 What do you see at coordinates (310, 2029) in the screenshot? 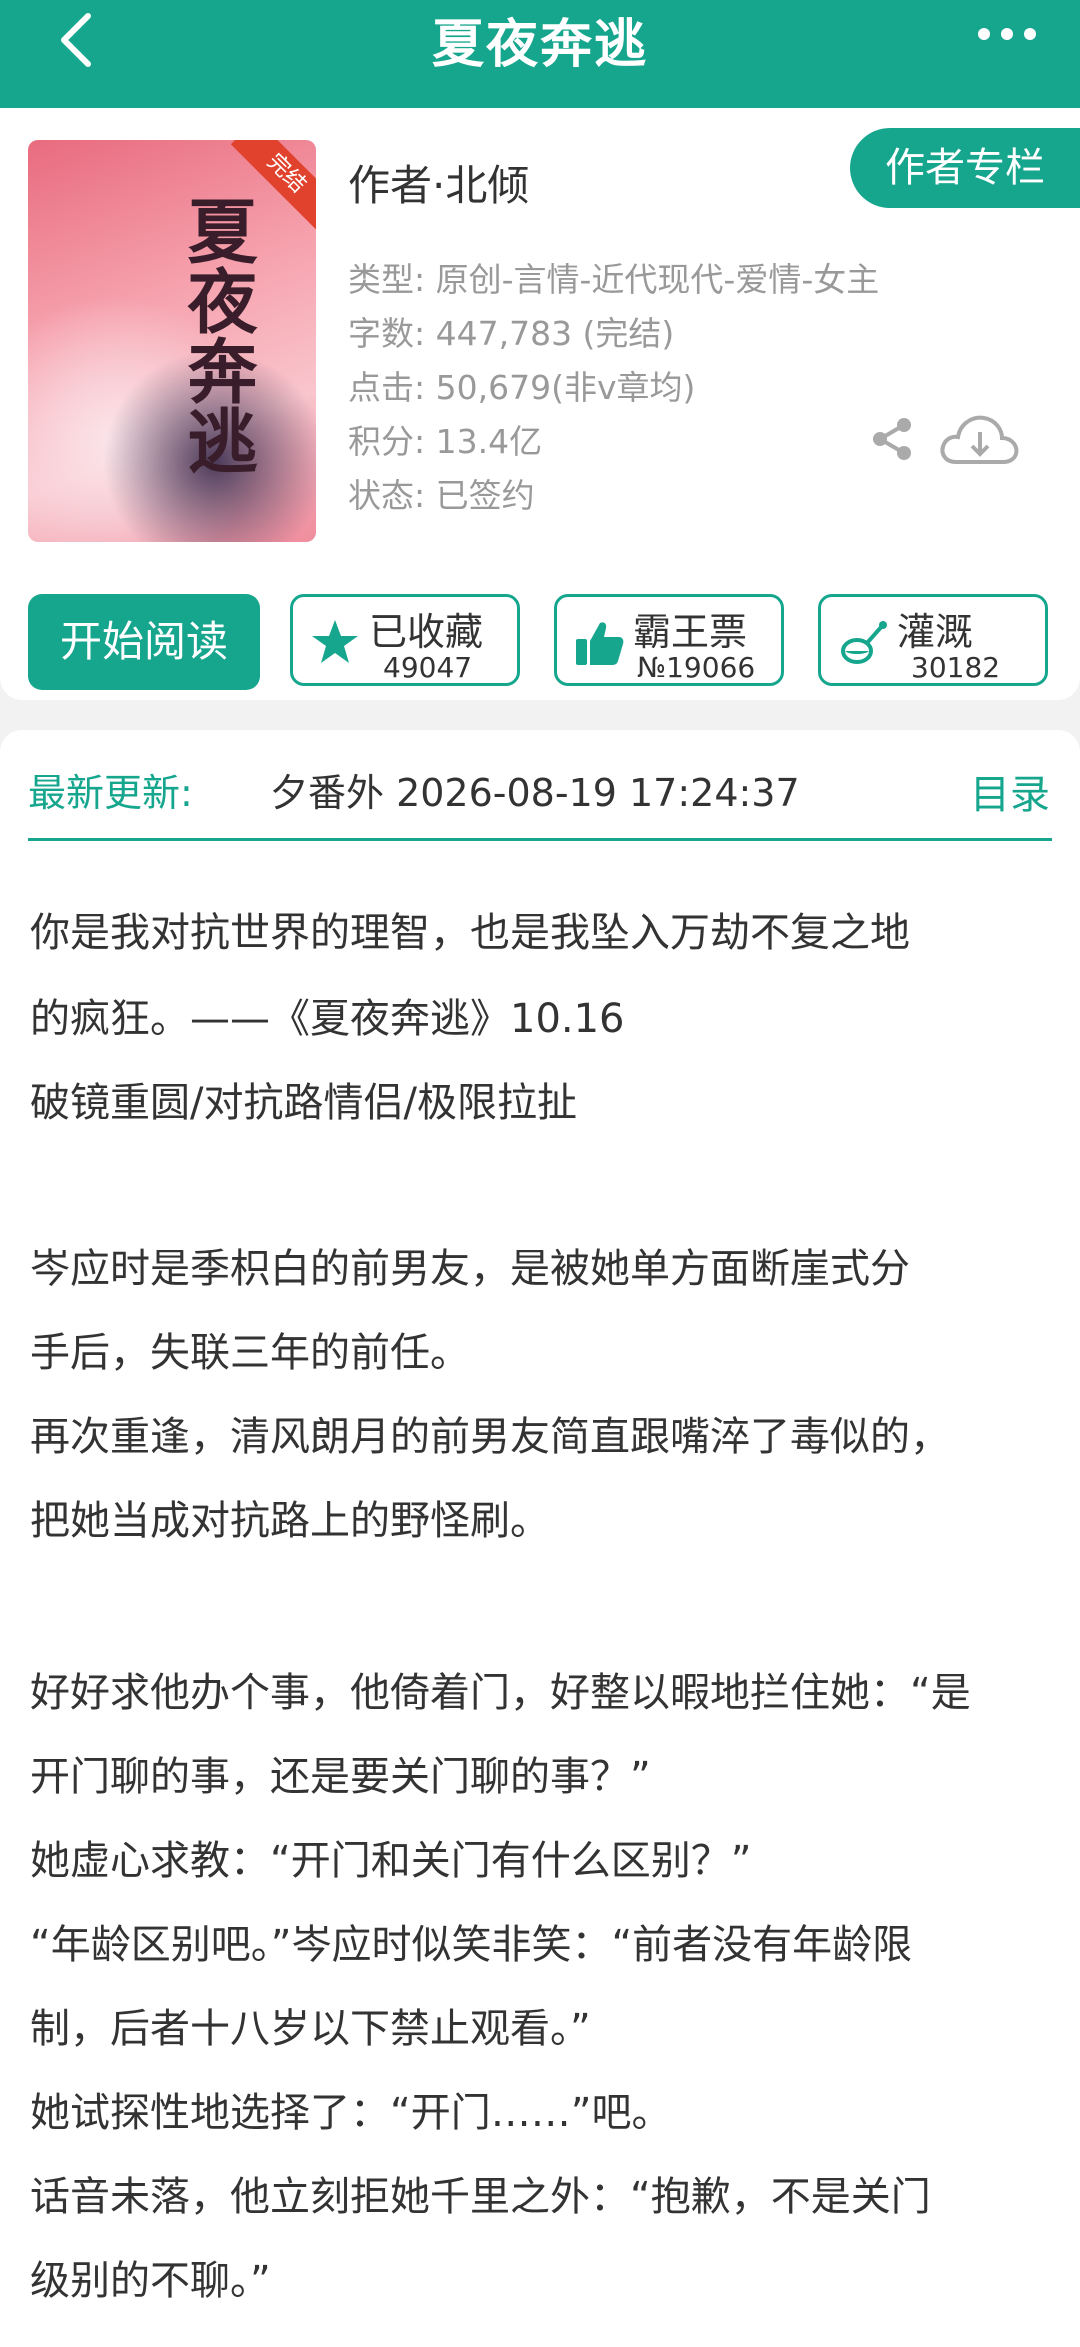
I see `synopsis-line: 制，后者十八岁以下禁止观看。”` at bounding box center [310, 2029].